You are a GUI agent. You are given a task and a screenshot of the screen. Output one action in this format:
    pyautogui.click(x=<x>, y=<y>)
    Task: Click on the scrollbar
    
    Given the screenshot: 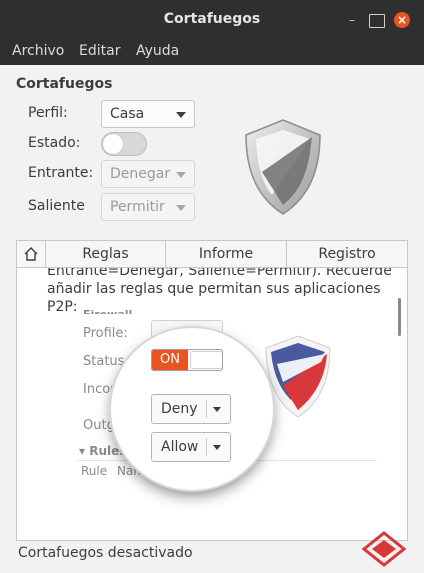 What is the action you would take?
    pyautogui.click(x=399, y=317)
    